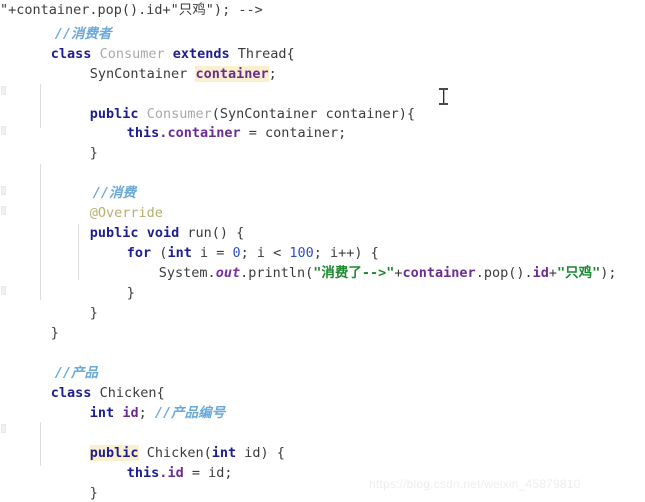 The image size is (645, 502). I want to click on code-line: public void run() {, so click(142, 222).